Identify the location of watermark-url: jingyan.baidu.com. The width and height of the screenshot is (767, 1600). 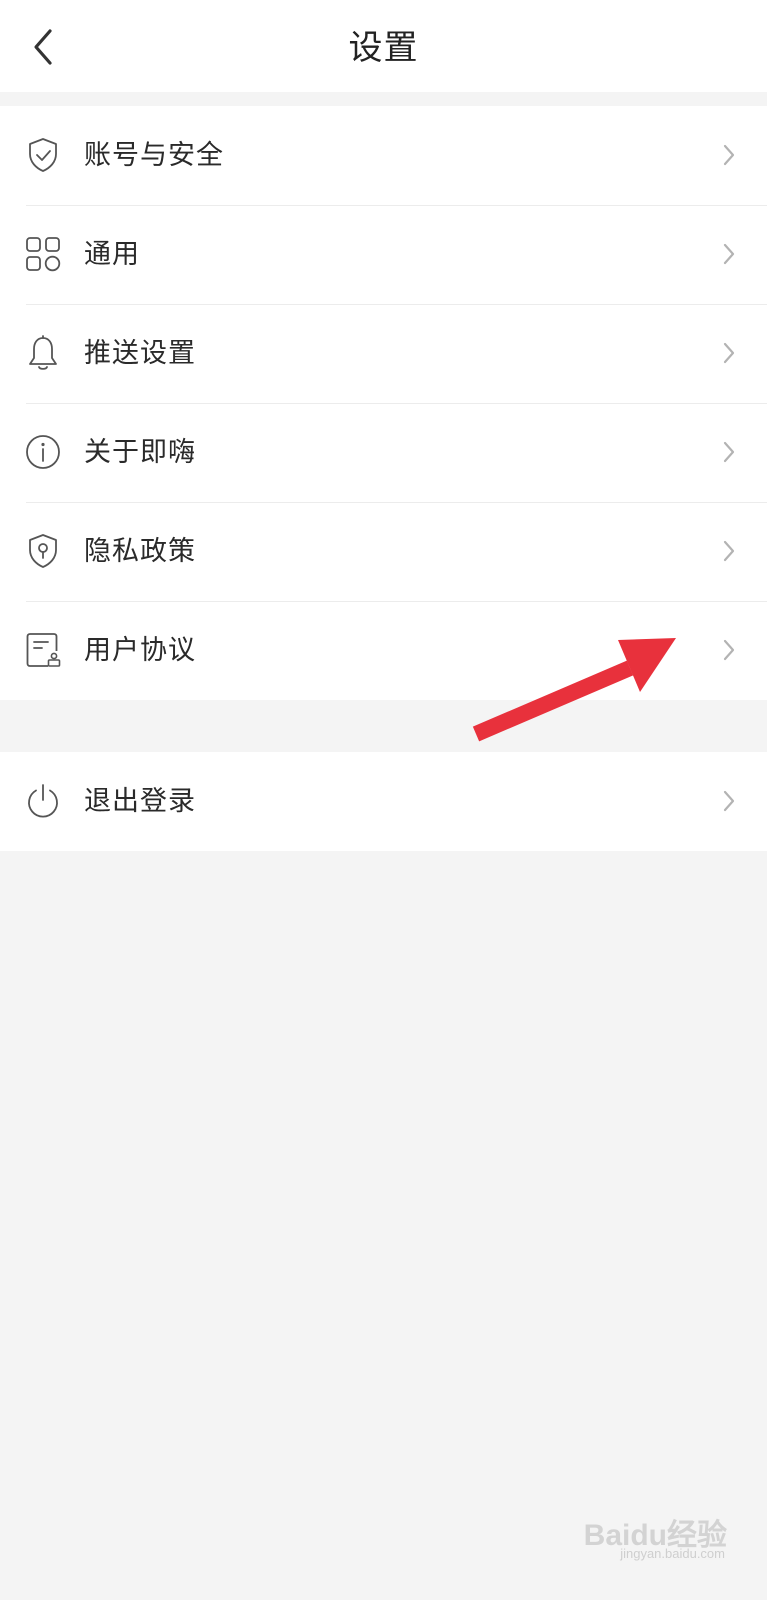
(672, 1553).